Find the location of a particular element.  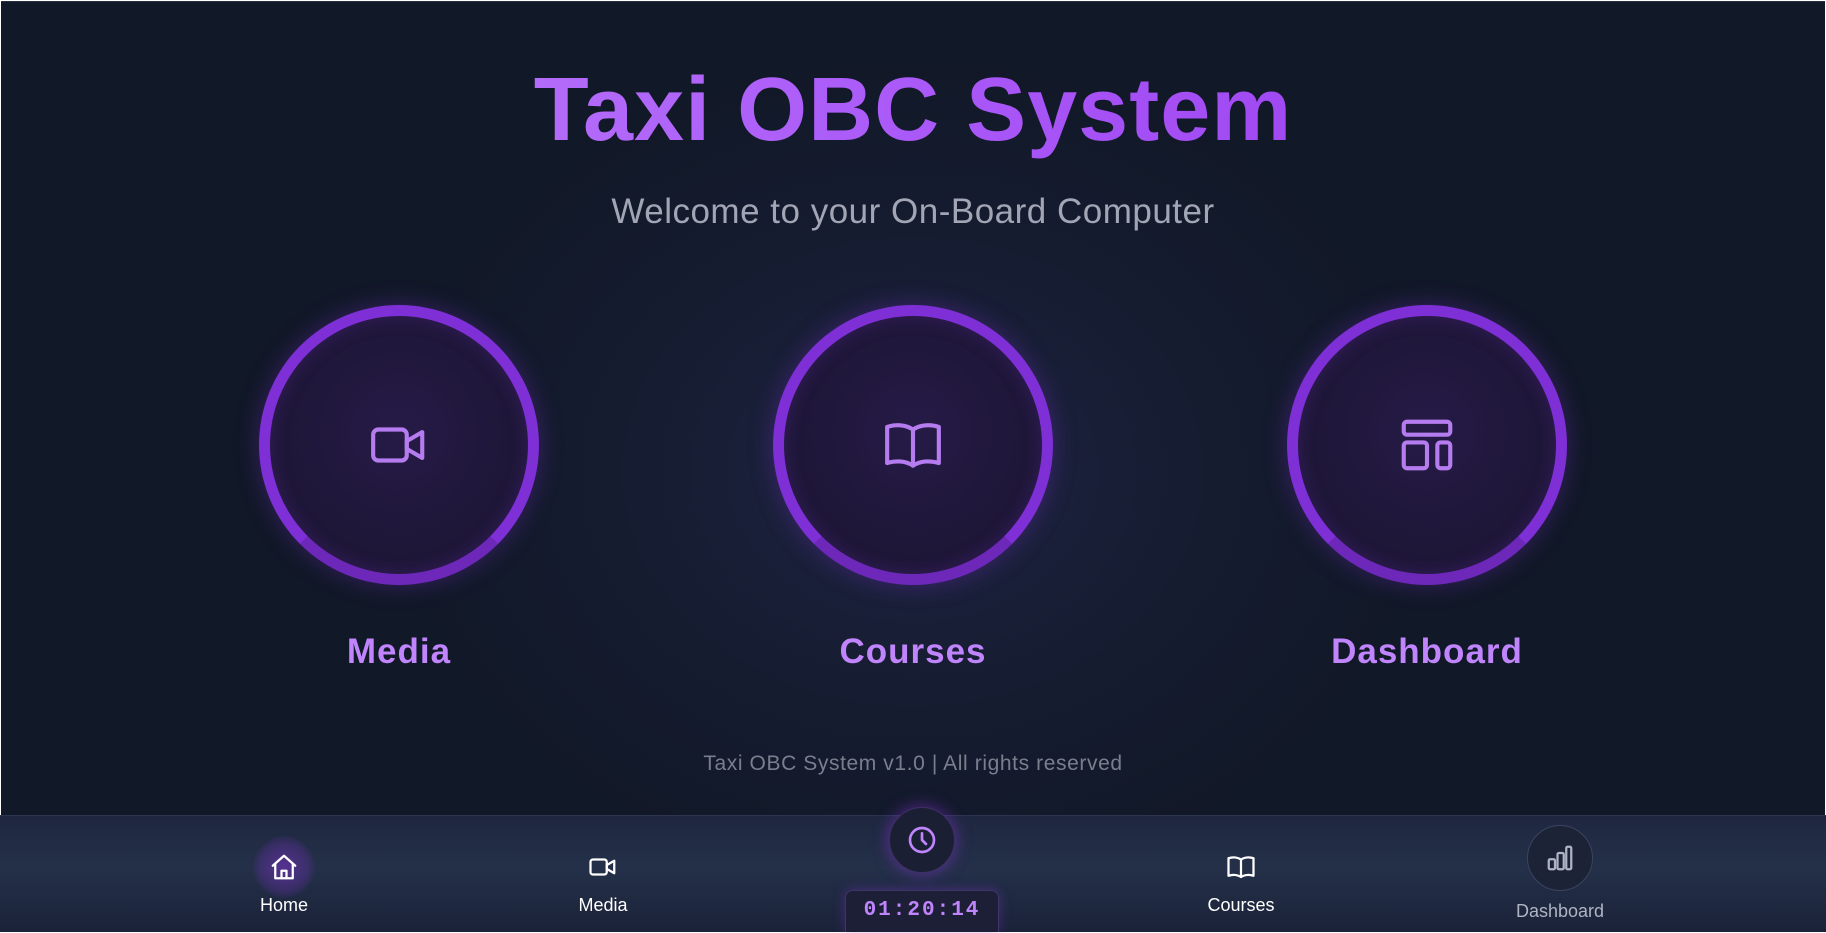

clock-button is located at coordinates (922, 840).